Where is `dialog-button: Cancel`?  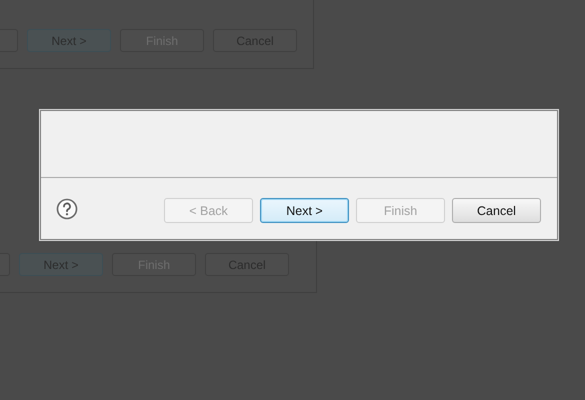 dialog-button: Cancel is located at coordinates (496, 210).